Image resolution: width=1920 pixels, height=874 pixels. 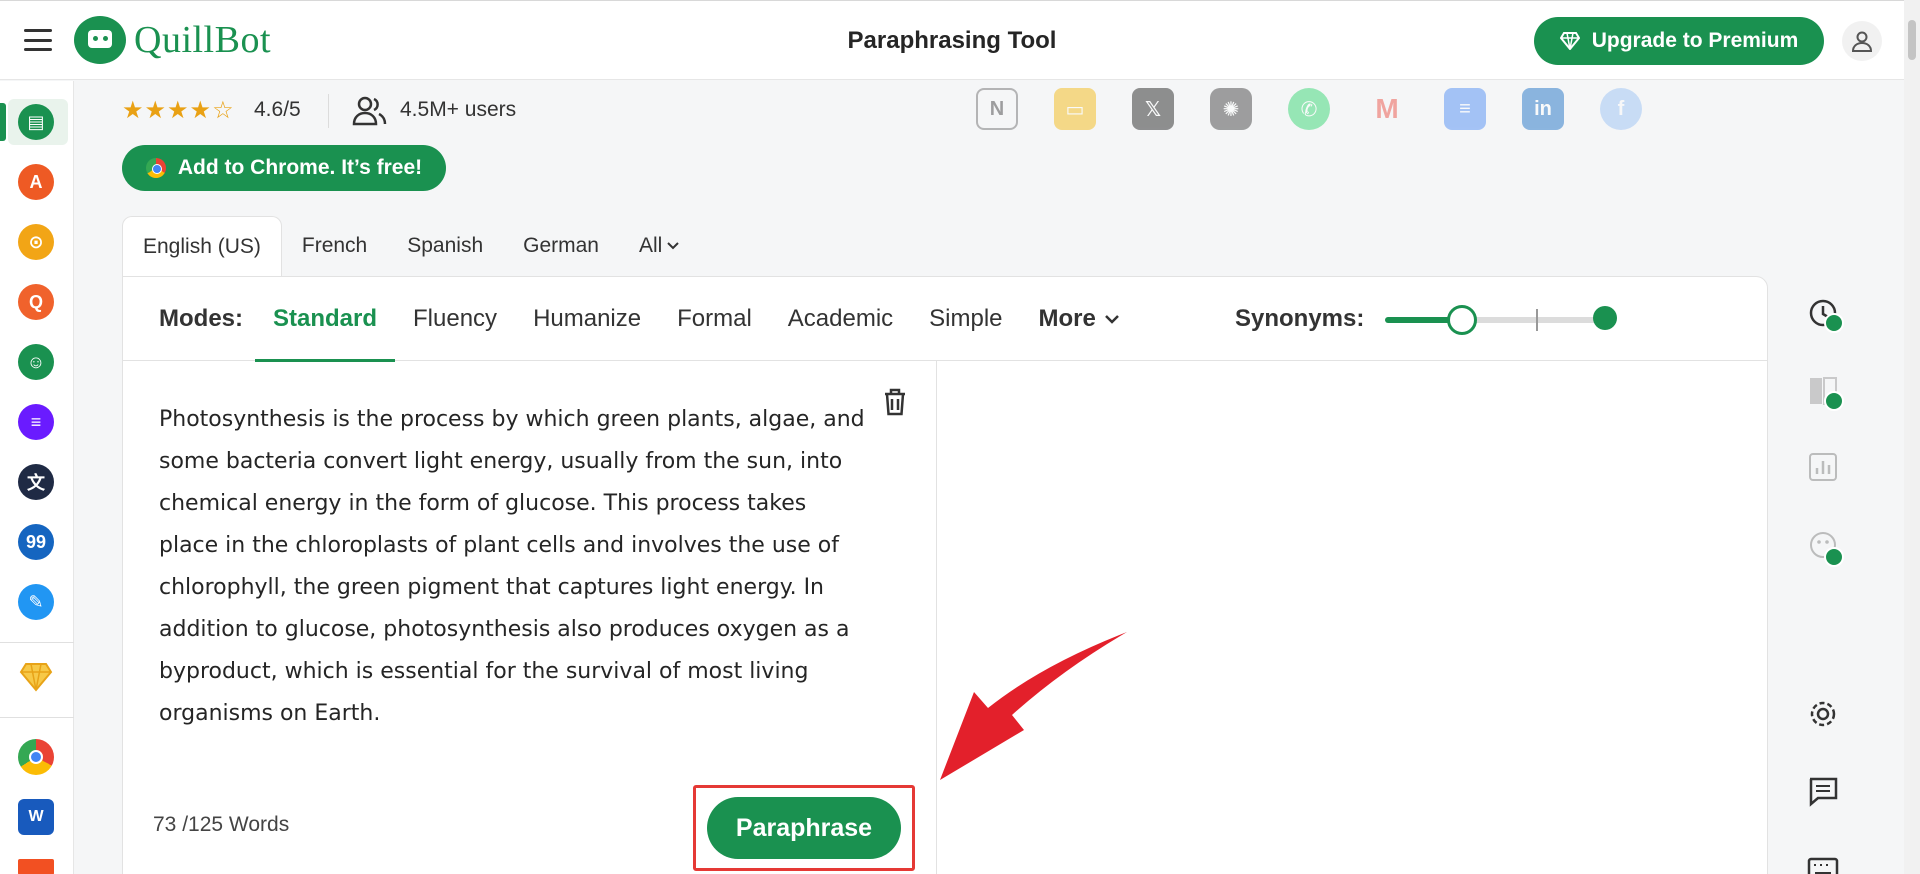 I want to click on tab-all-languages: All, so click(x=659, y=246).